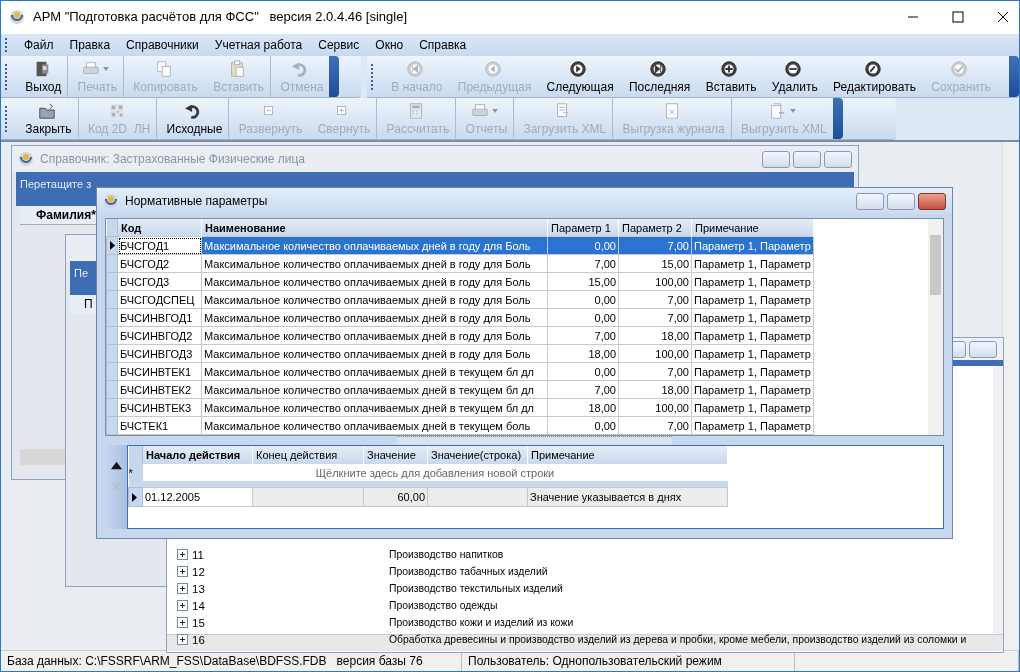 Image resolution: width=1020 pixels, height=672 pixels. I want to click on table-cell: Максимальное количество оплачиваемых дней в текущем боль, so click(374, 425).